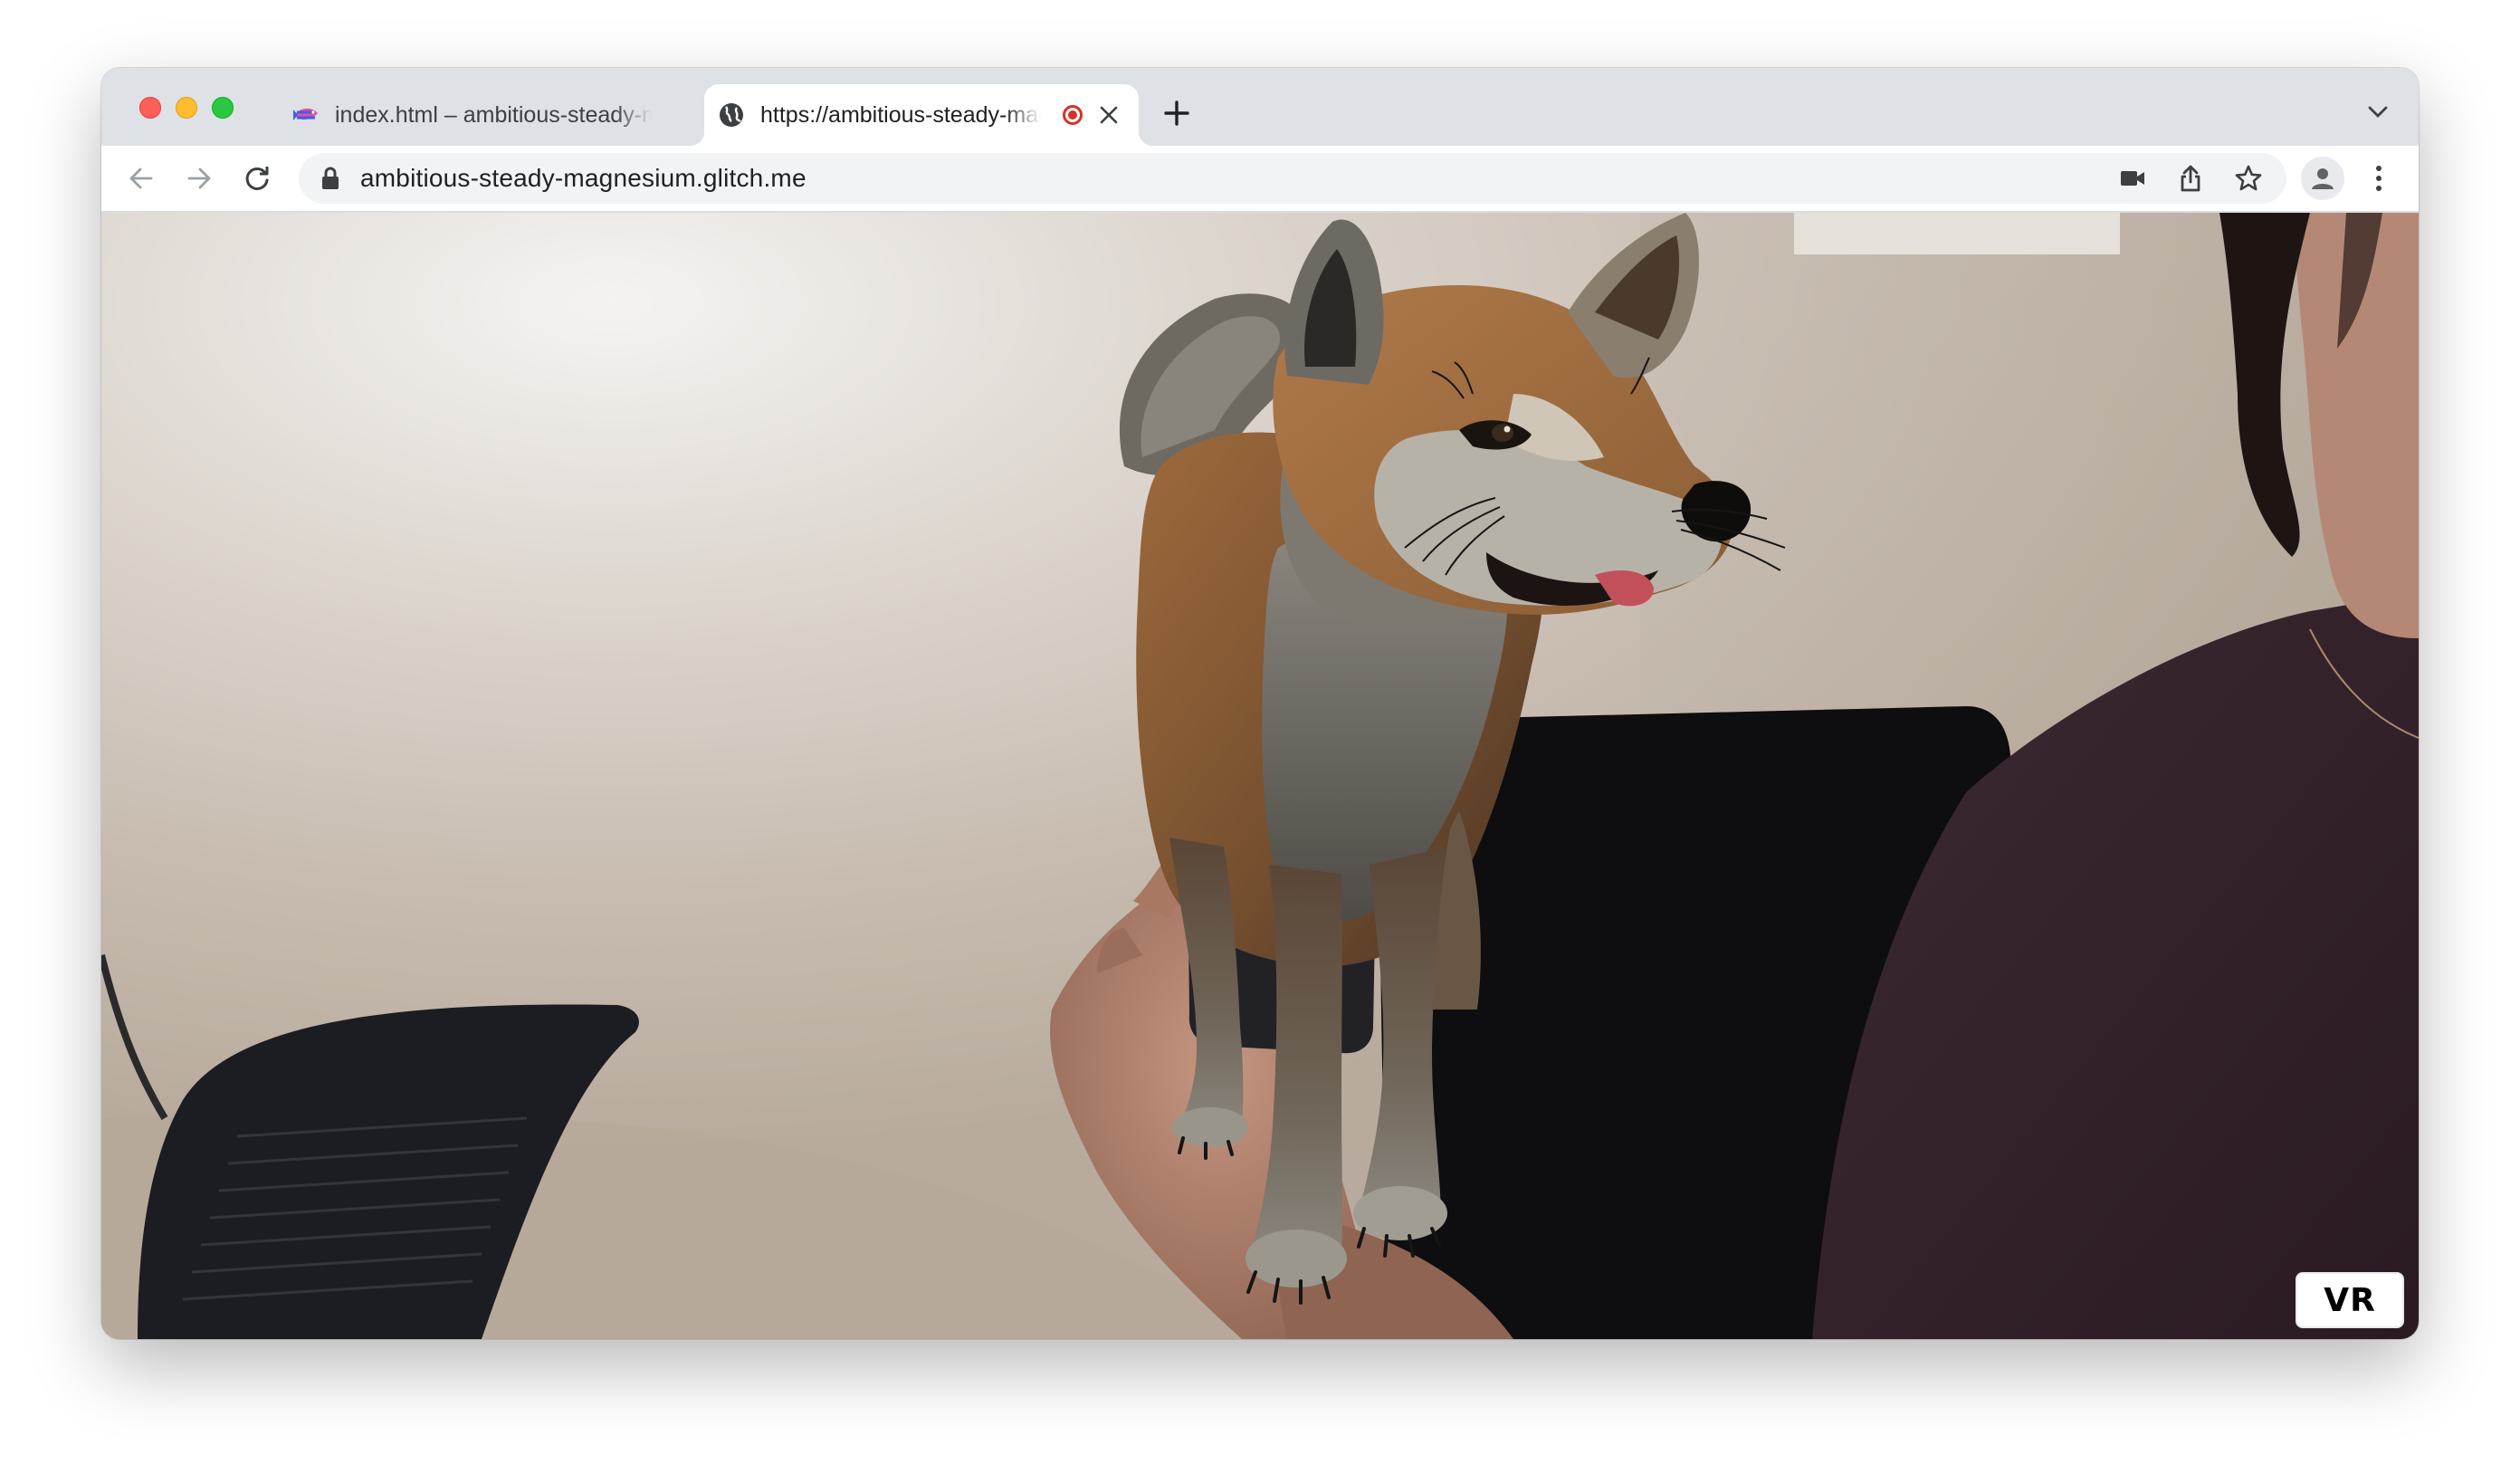  I want to click on lock-icon, so click(330, 178).